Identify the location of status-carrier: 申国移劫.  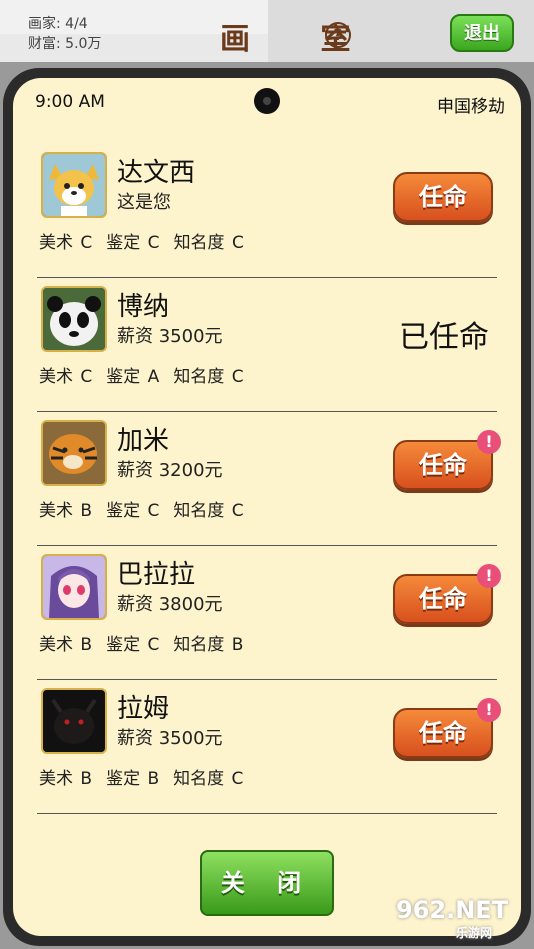
(471, 107).